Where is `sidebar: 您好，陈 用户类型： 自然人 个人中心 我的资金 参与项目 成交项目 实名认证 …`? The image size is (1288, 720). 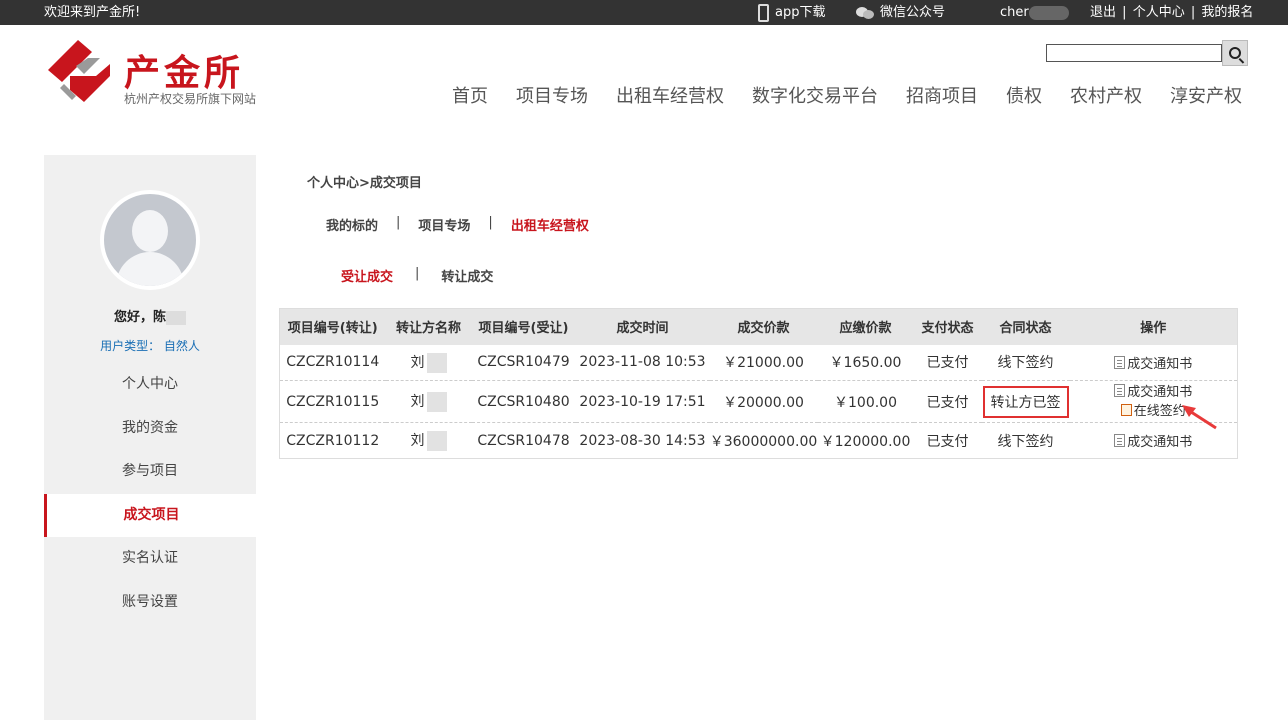 sidebar: 您好，陈 用户类型： 自然人 个人中心 我的资金 参与项目 成交项目 实名认证 … is located at coordinates (150, 437).